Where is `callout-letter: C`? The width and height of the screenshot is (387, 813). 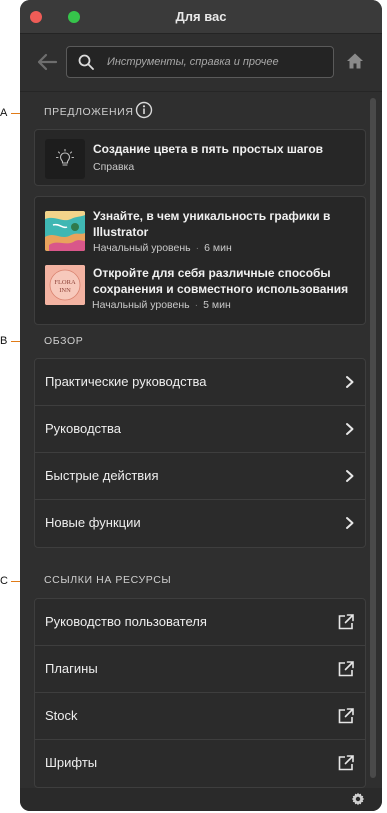
callout-letter: C is located at coordinates (4, 581).